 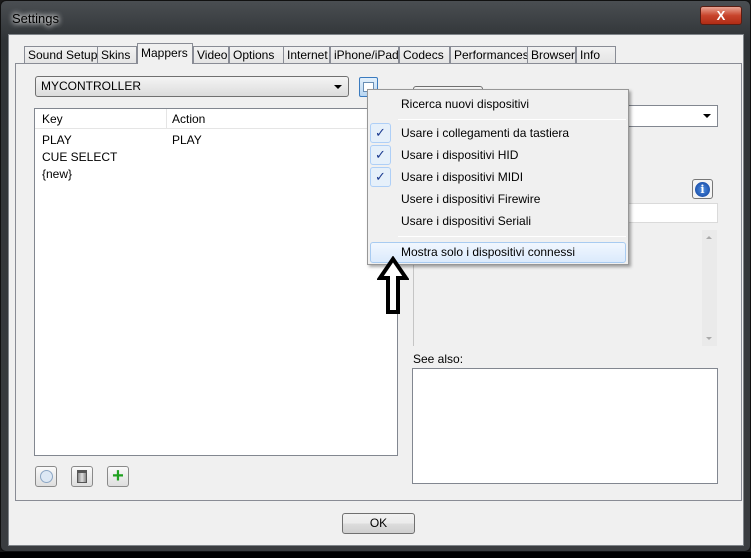 I want to click on close-button: X, so click(x=721, y=15).